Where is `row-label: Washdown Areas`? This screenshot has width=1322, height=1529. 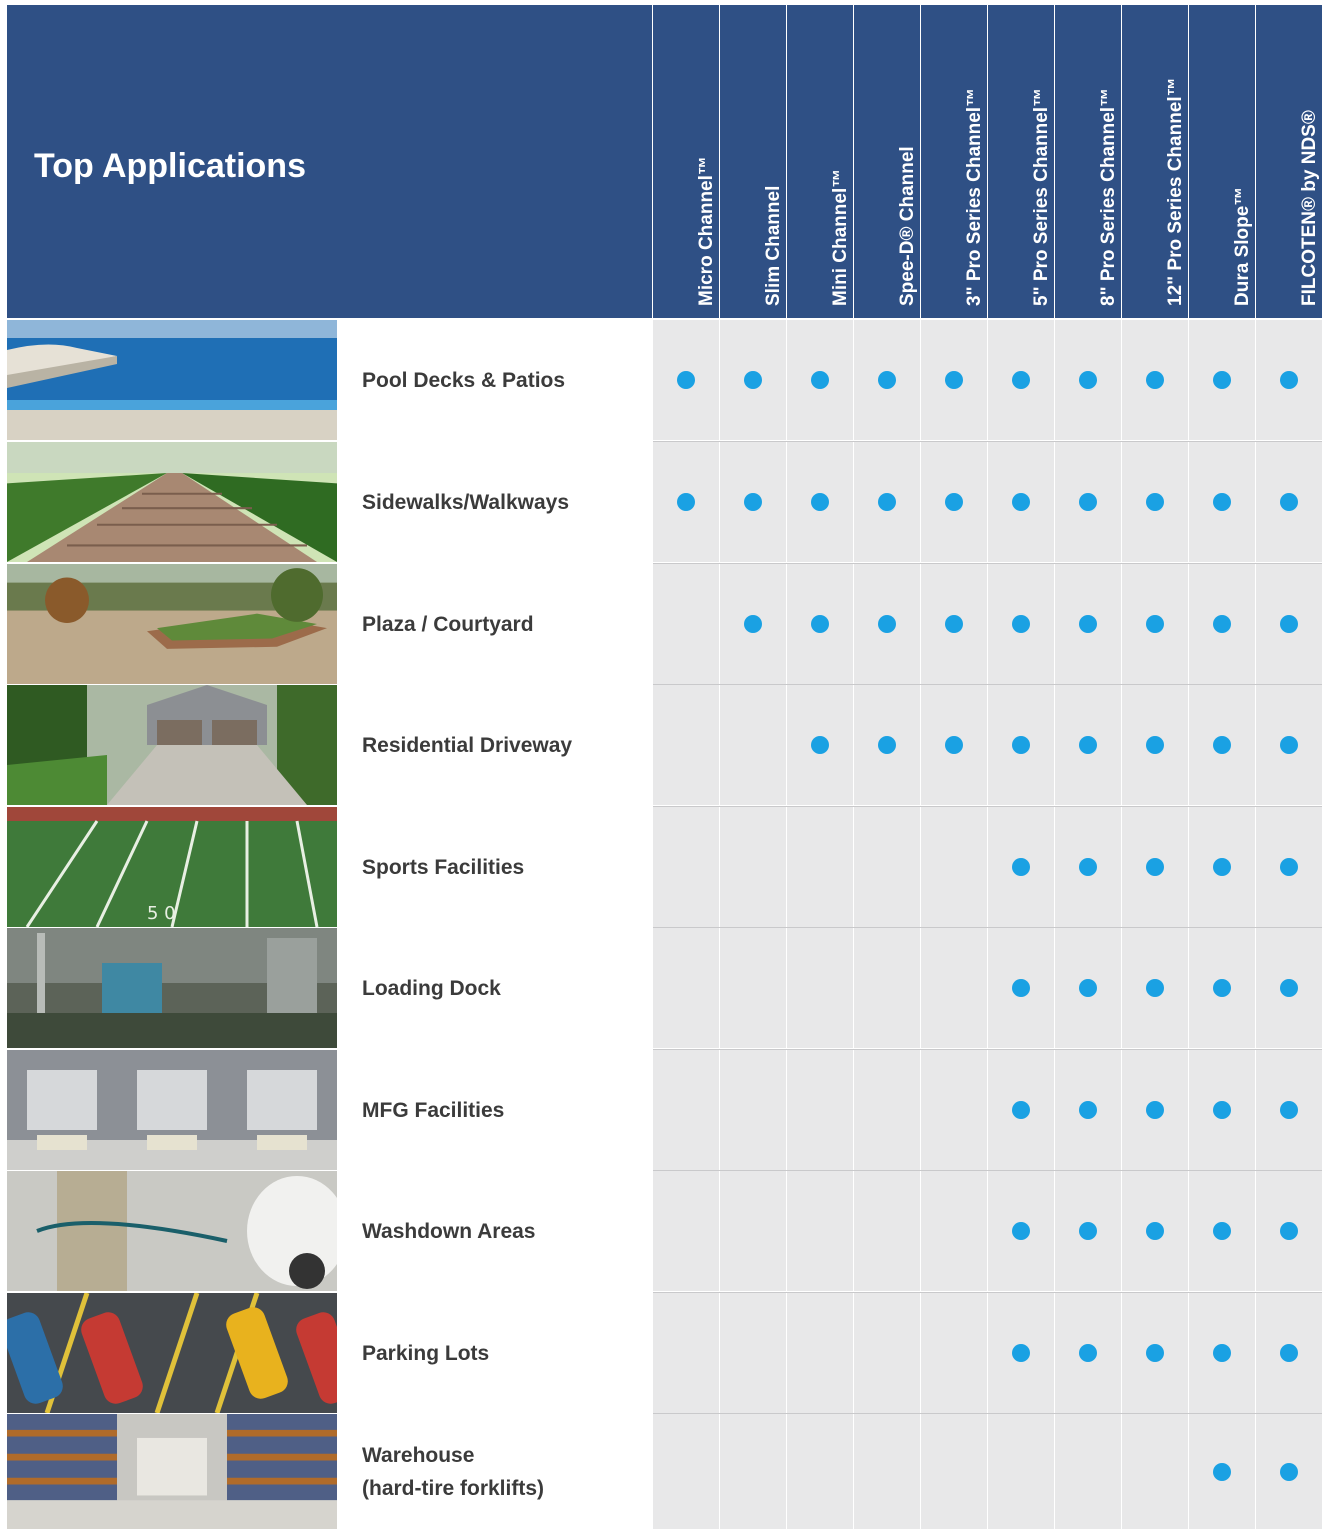
row-label: Washdown Areas is located at coordinates (449, 1231).